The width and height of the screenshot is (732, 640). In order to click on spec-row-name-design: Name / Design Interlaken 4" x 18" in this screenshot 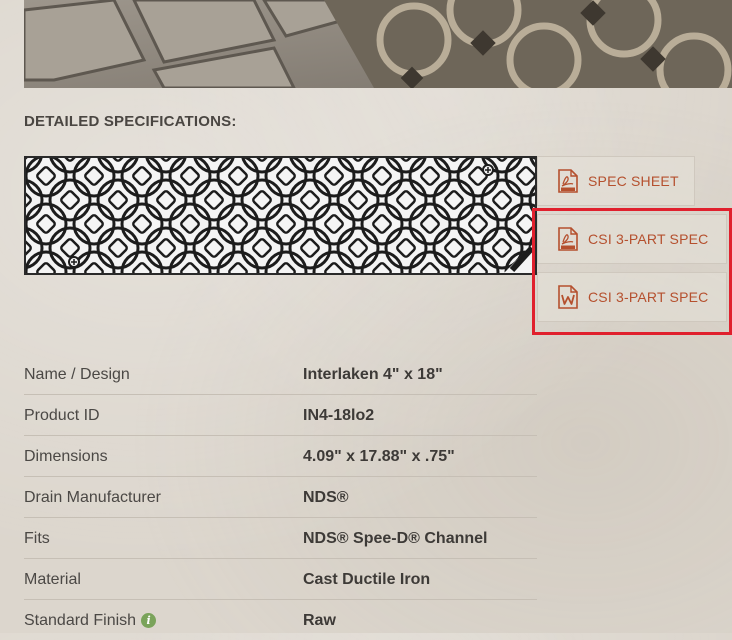, I will do `click(280, 374)`.